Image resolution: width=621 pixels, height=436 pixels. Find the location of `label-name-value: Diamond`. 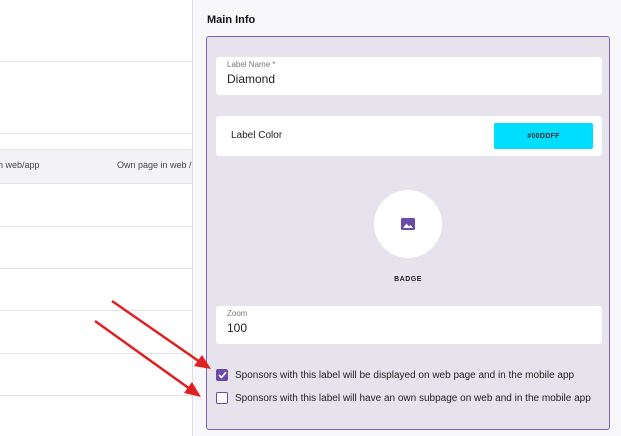

label-name-value: Diamond is located at coordinates (251, 79).